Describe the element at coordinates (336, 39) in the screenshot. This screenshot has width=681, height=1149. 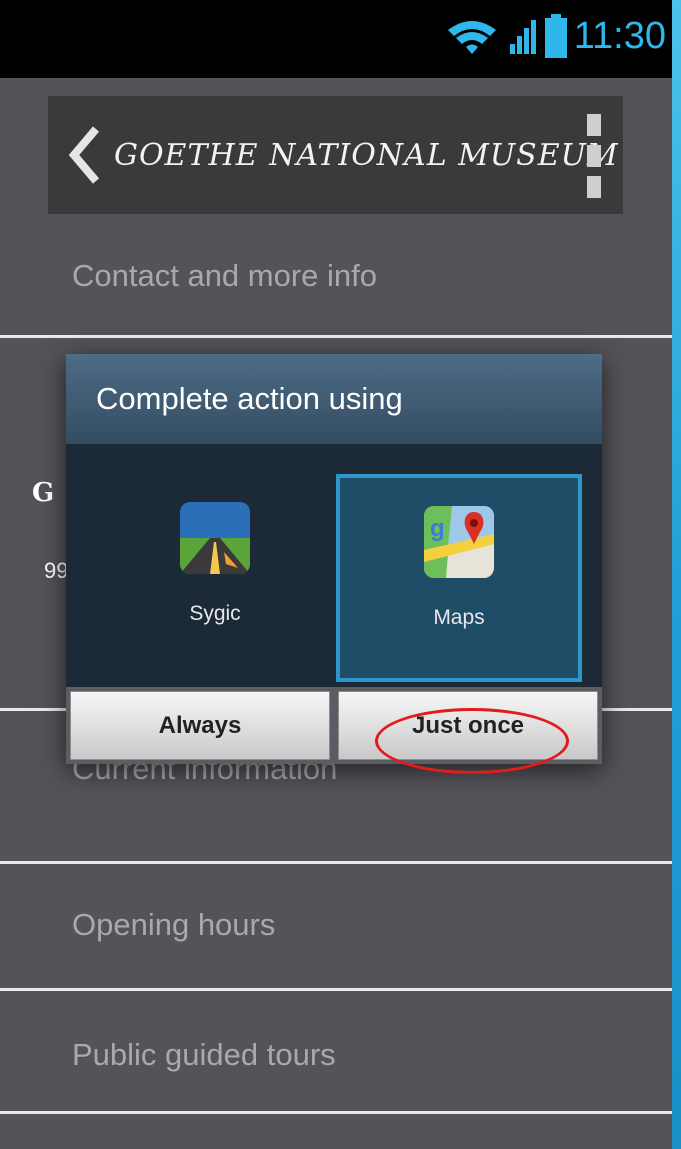
I see `status-bar: 11:30` at that location.